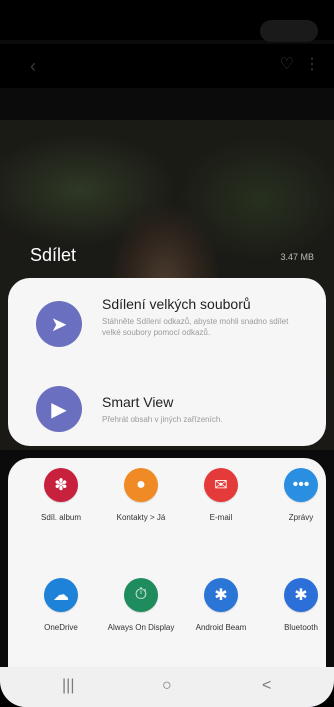  Describe the element at coordinates (301, 627) in the screenshot. I see `app-label: Bluetooth` at that location.